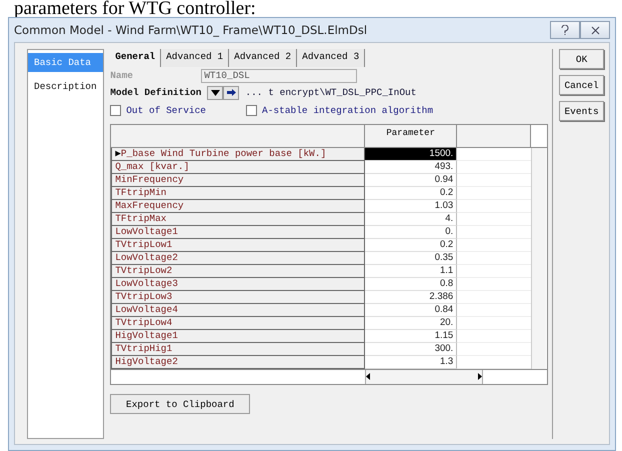  What do you see at coordinates (238, 180) in the screenshot?
I see `parameter-name: MinFrequency` at bounding box center [238, 180].